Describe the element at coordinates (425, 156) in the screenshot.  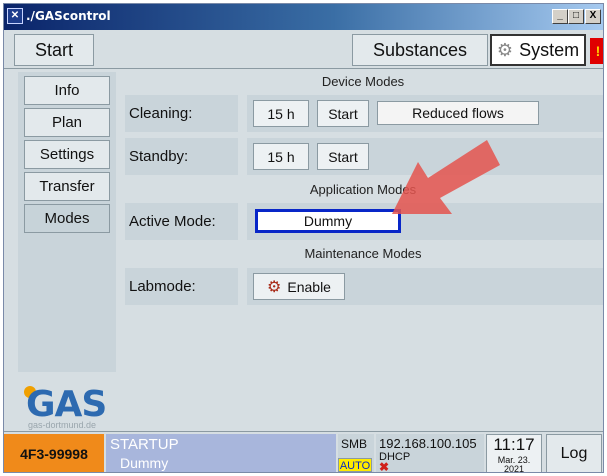
I see `standby-row: 15 h Start` at that location.